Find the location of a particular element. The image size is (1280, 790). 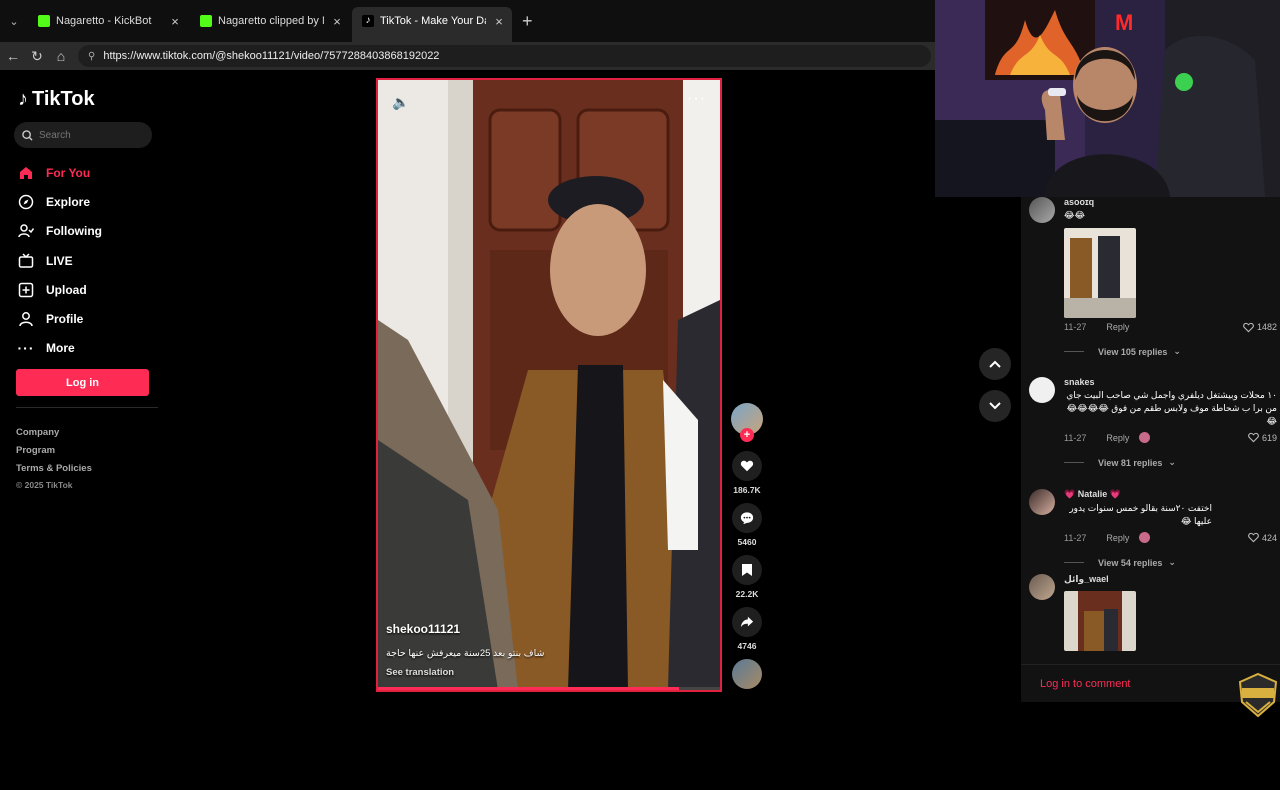

comment-count: 5460 is located at coordinates (747, 542).